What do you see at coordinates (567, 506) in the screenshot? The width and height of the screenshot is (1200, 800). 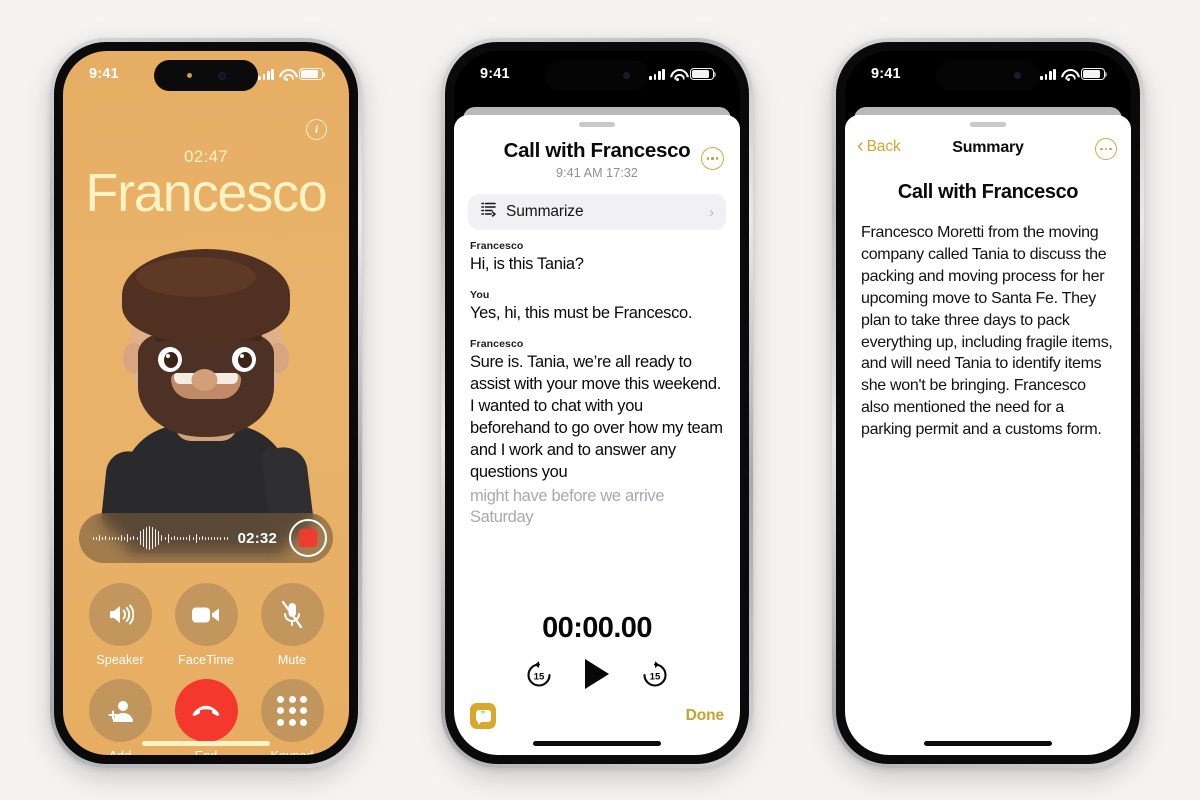 I see `transcript-text-faded: might have before we arrive Saturday` at bounding box center [567, 506].